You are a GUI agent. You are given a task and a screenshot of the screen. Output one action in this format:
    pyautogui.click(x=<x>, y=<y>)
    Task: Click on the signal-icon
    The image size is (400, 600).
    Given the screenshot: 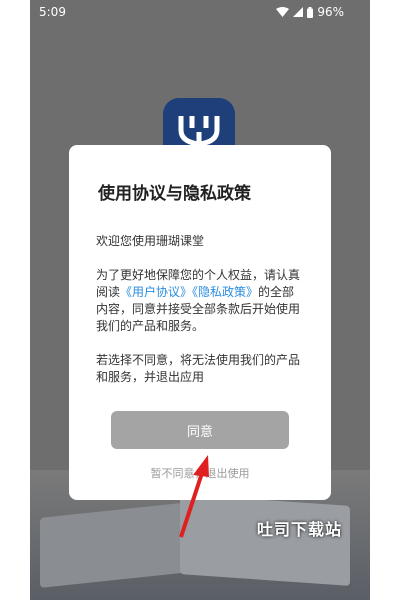 What is the action you would take?
    pyautogui.click(x=298, y=12)
    